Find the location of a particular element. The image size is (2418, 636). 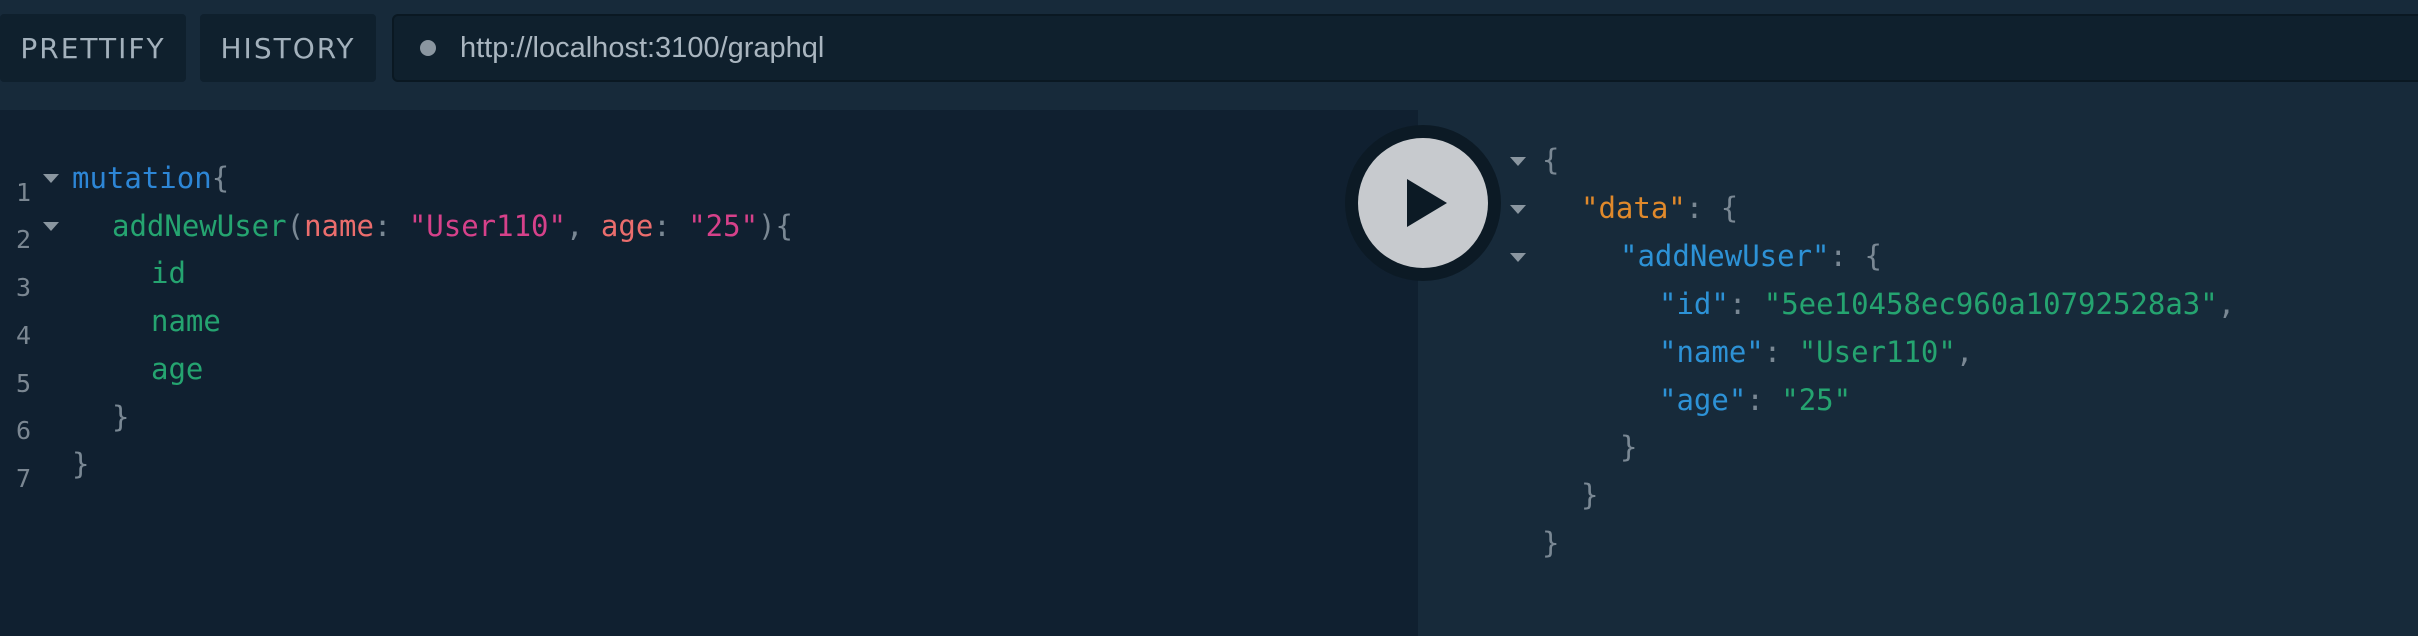

argument-value: "25" is located at coordinates (723, 226).